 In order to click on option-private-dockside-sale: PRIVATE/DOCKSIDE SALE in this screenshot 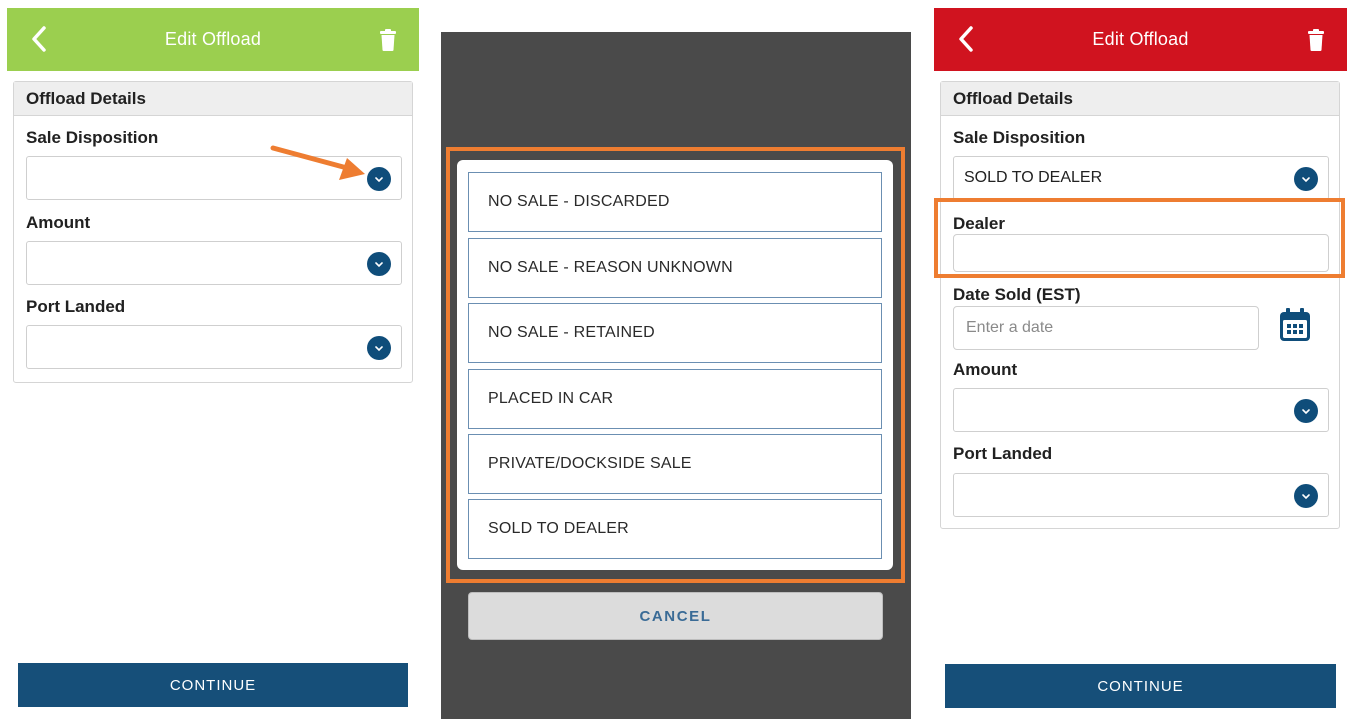, I will do `click(675, 464)`.